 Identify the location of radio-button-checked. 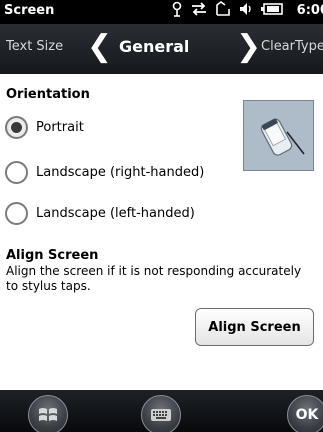
(16, 127).